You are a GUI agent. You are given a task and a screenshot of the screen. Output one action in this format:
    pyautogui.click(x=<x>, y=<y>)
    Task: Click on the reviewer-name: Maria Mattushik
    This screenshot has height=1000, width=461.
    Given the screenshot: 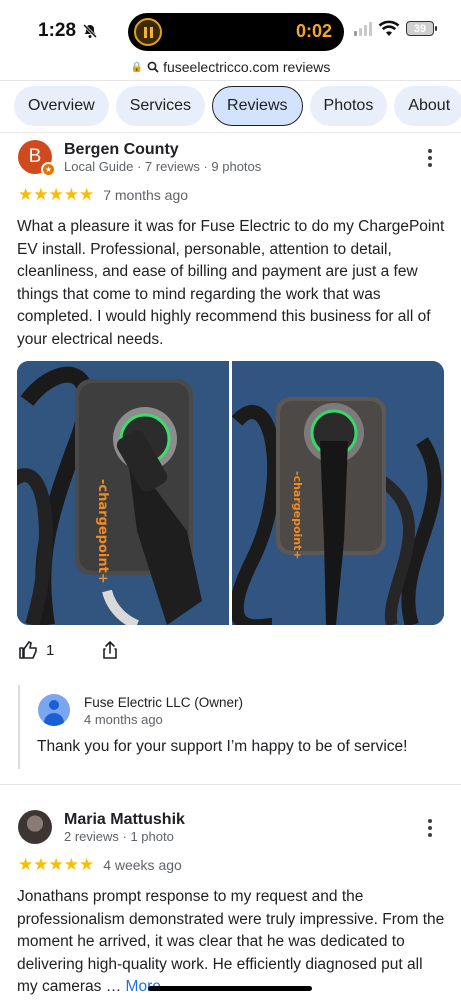 What is the action you would take?
    pyautogui.click(x=124, y=820)
    